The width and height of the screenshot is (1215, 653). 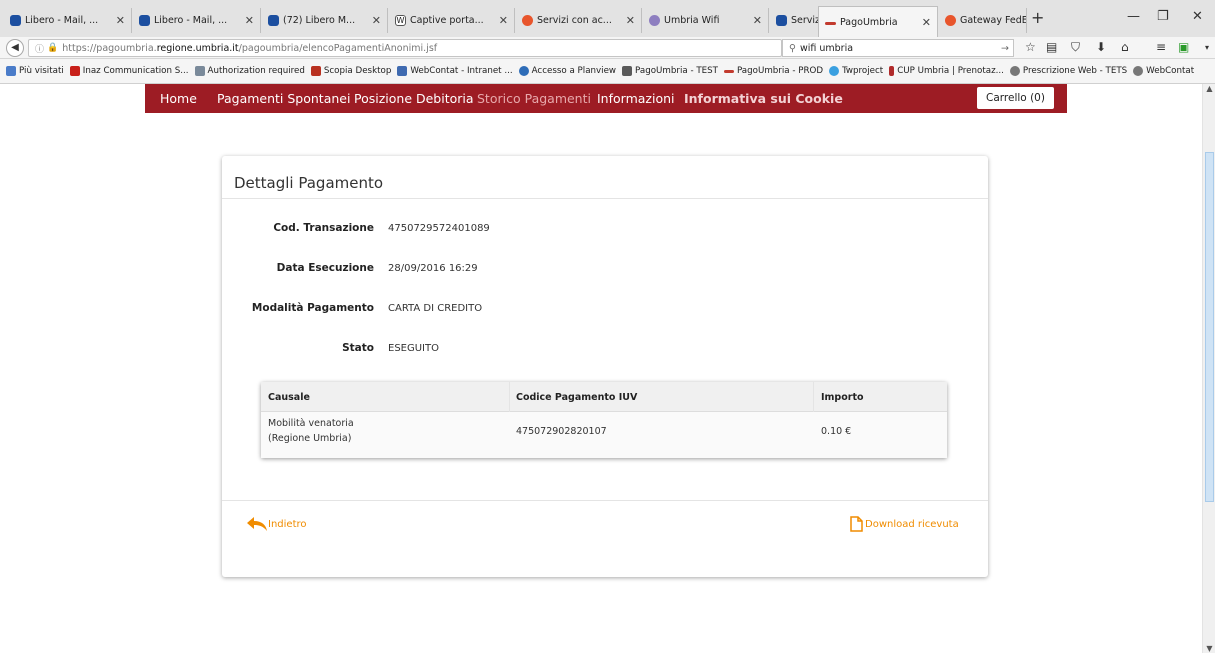 What do you see at coordinates (534, 98) in the screenshot?
I see `nav-storico-pagamenti: Storico Pagamenti` at bounding box center [534, 98].